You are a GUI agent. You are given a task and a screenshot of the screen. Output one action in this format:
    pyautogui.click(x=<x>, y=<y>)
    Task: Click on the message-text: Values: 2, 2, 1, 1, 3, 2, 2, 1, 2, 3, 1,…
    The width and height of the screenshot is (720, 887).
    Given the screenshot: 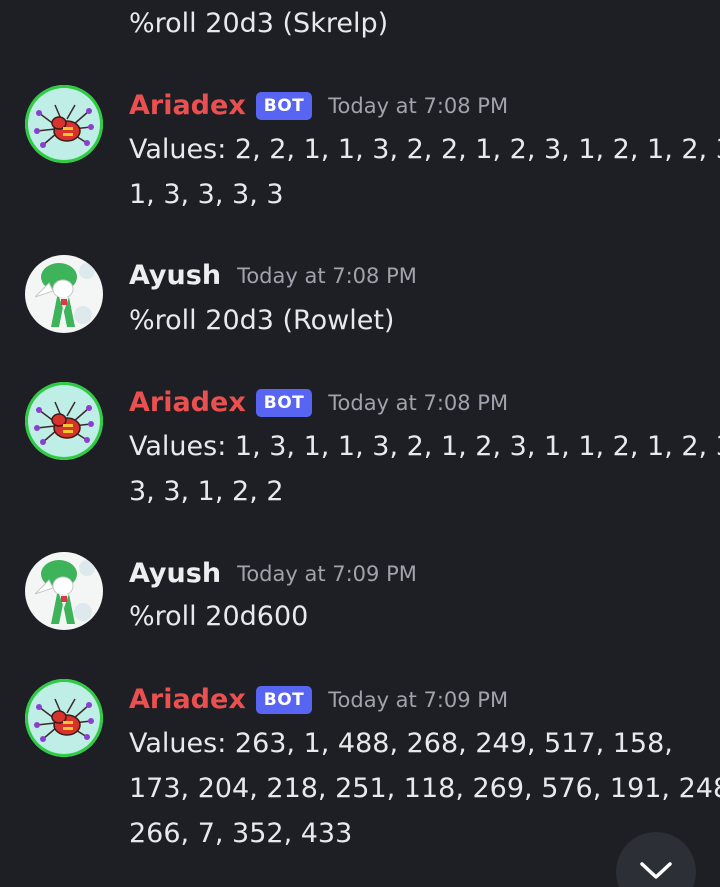 What is the action you would take?
    pyautogui.click(x=424, y=149)
    